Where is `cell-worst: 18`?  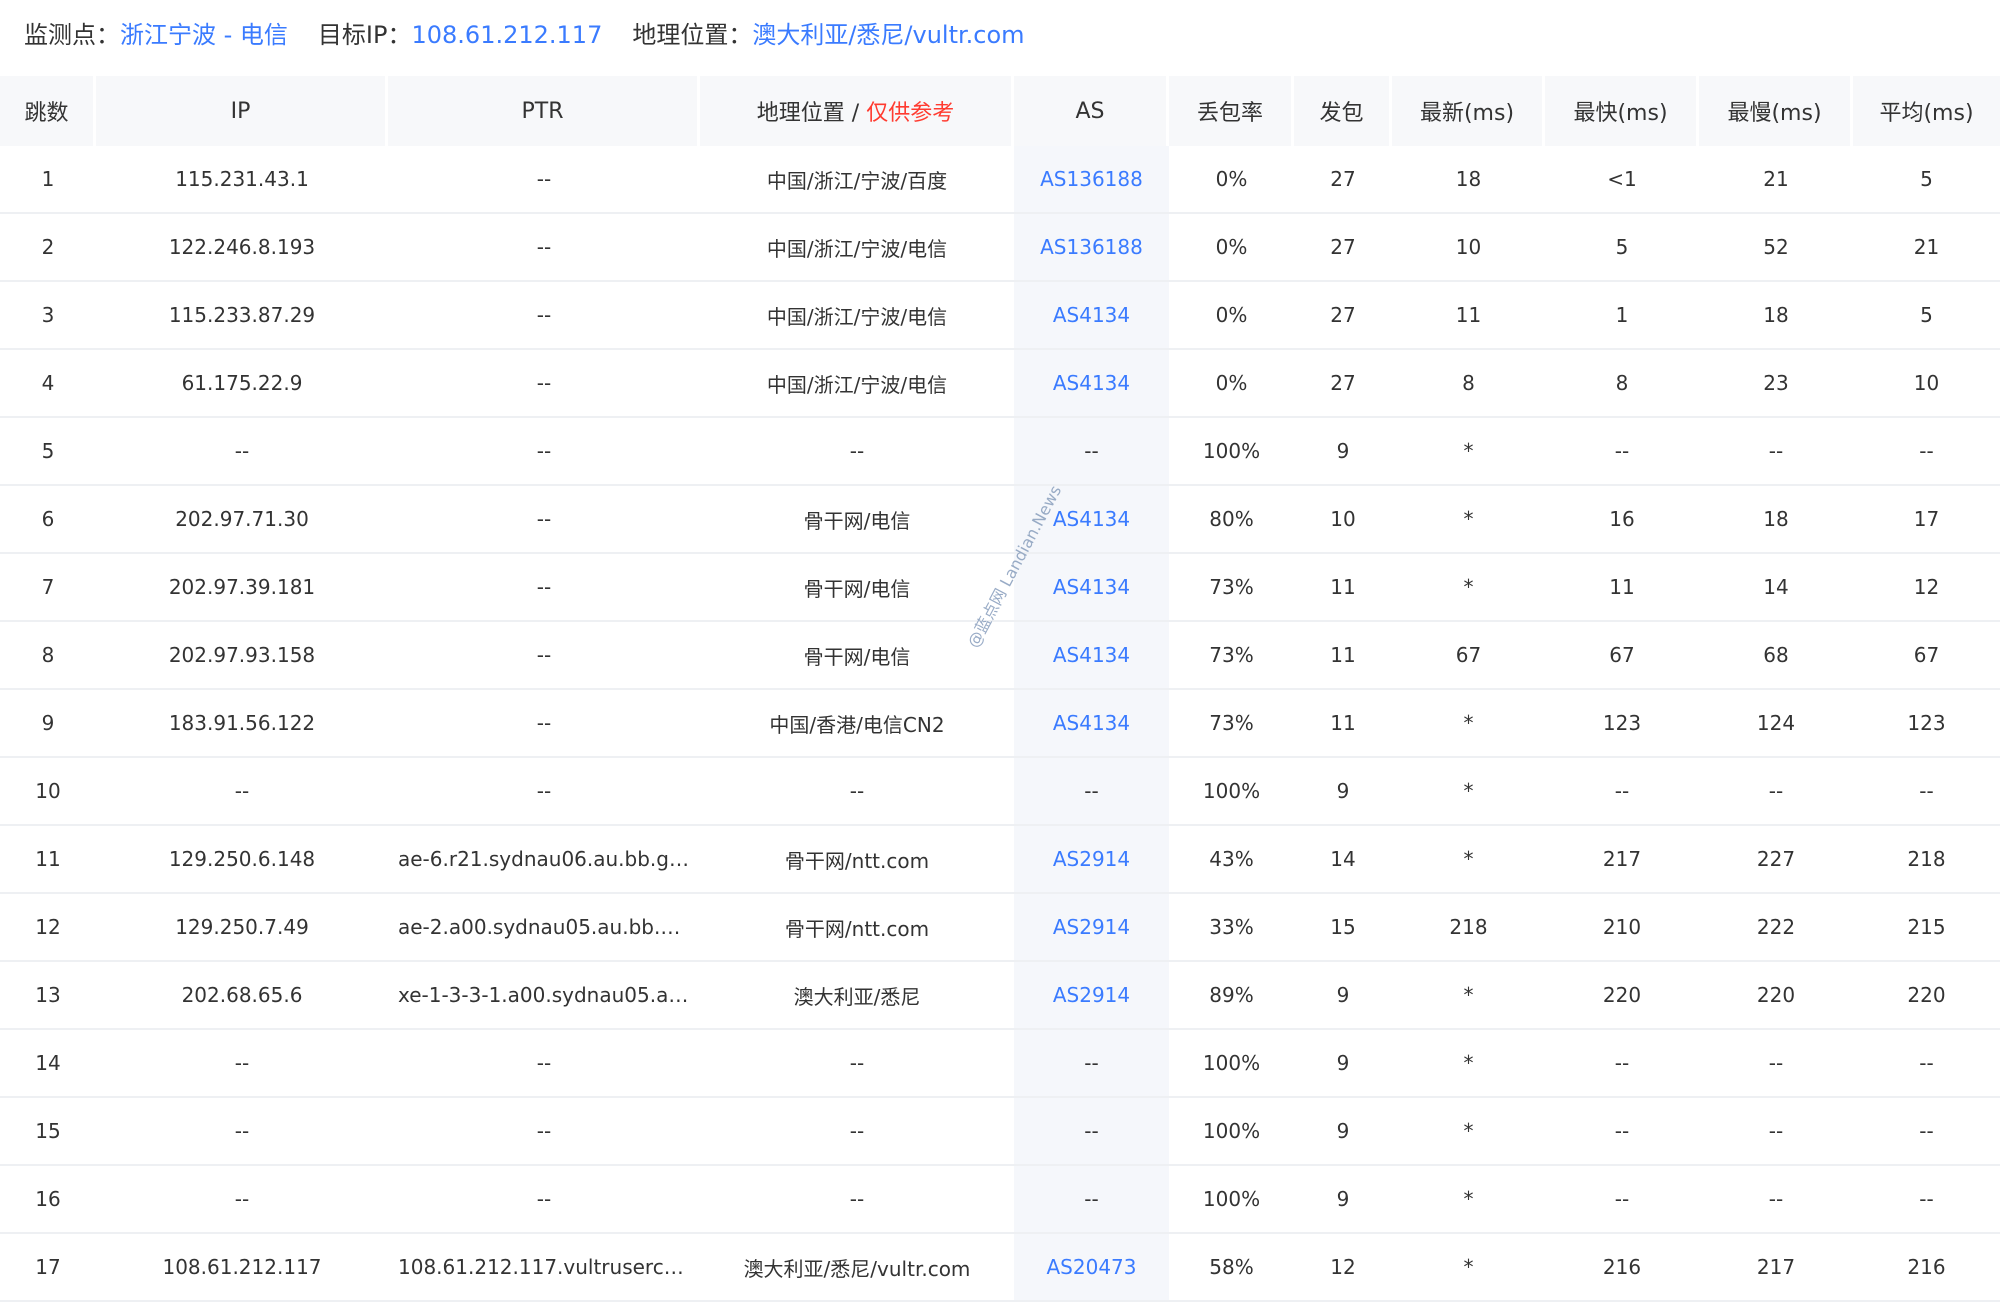 cell-worst: 18 is located at coordinates (1776, 316).